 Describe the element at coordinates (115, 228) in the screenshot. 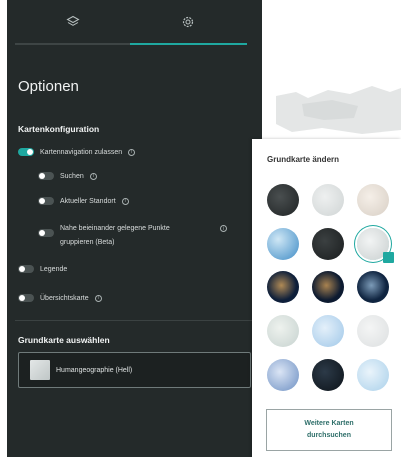

I see `option-label: Nahe beieinander gelegene Punkte` at that location.